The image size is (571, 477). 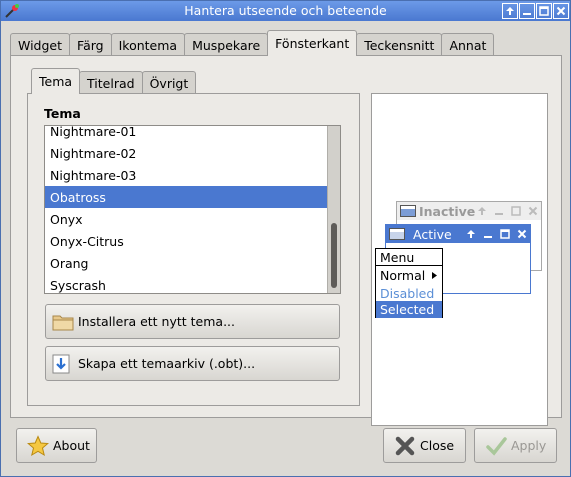 I want to click on tab-muspekare: Muspekare, so click(x=226, y=44).